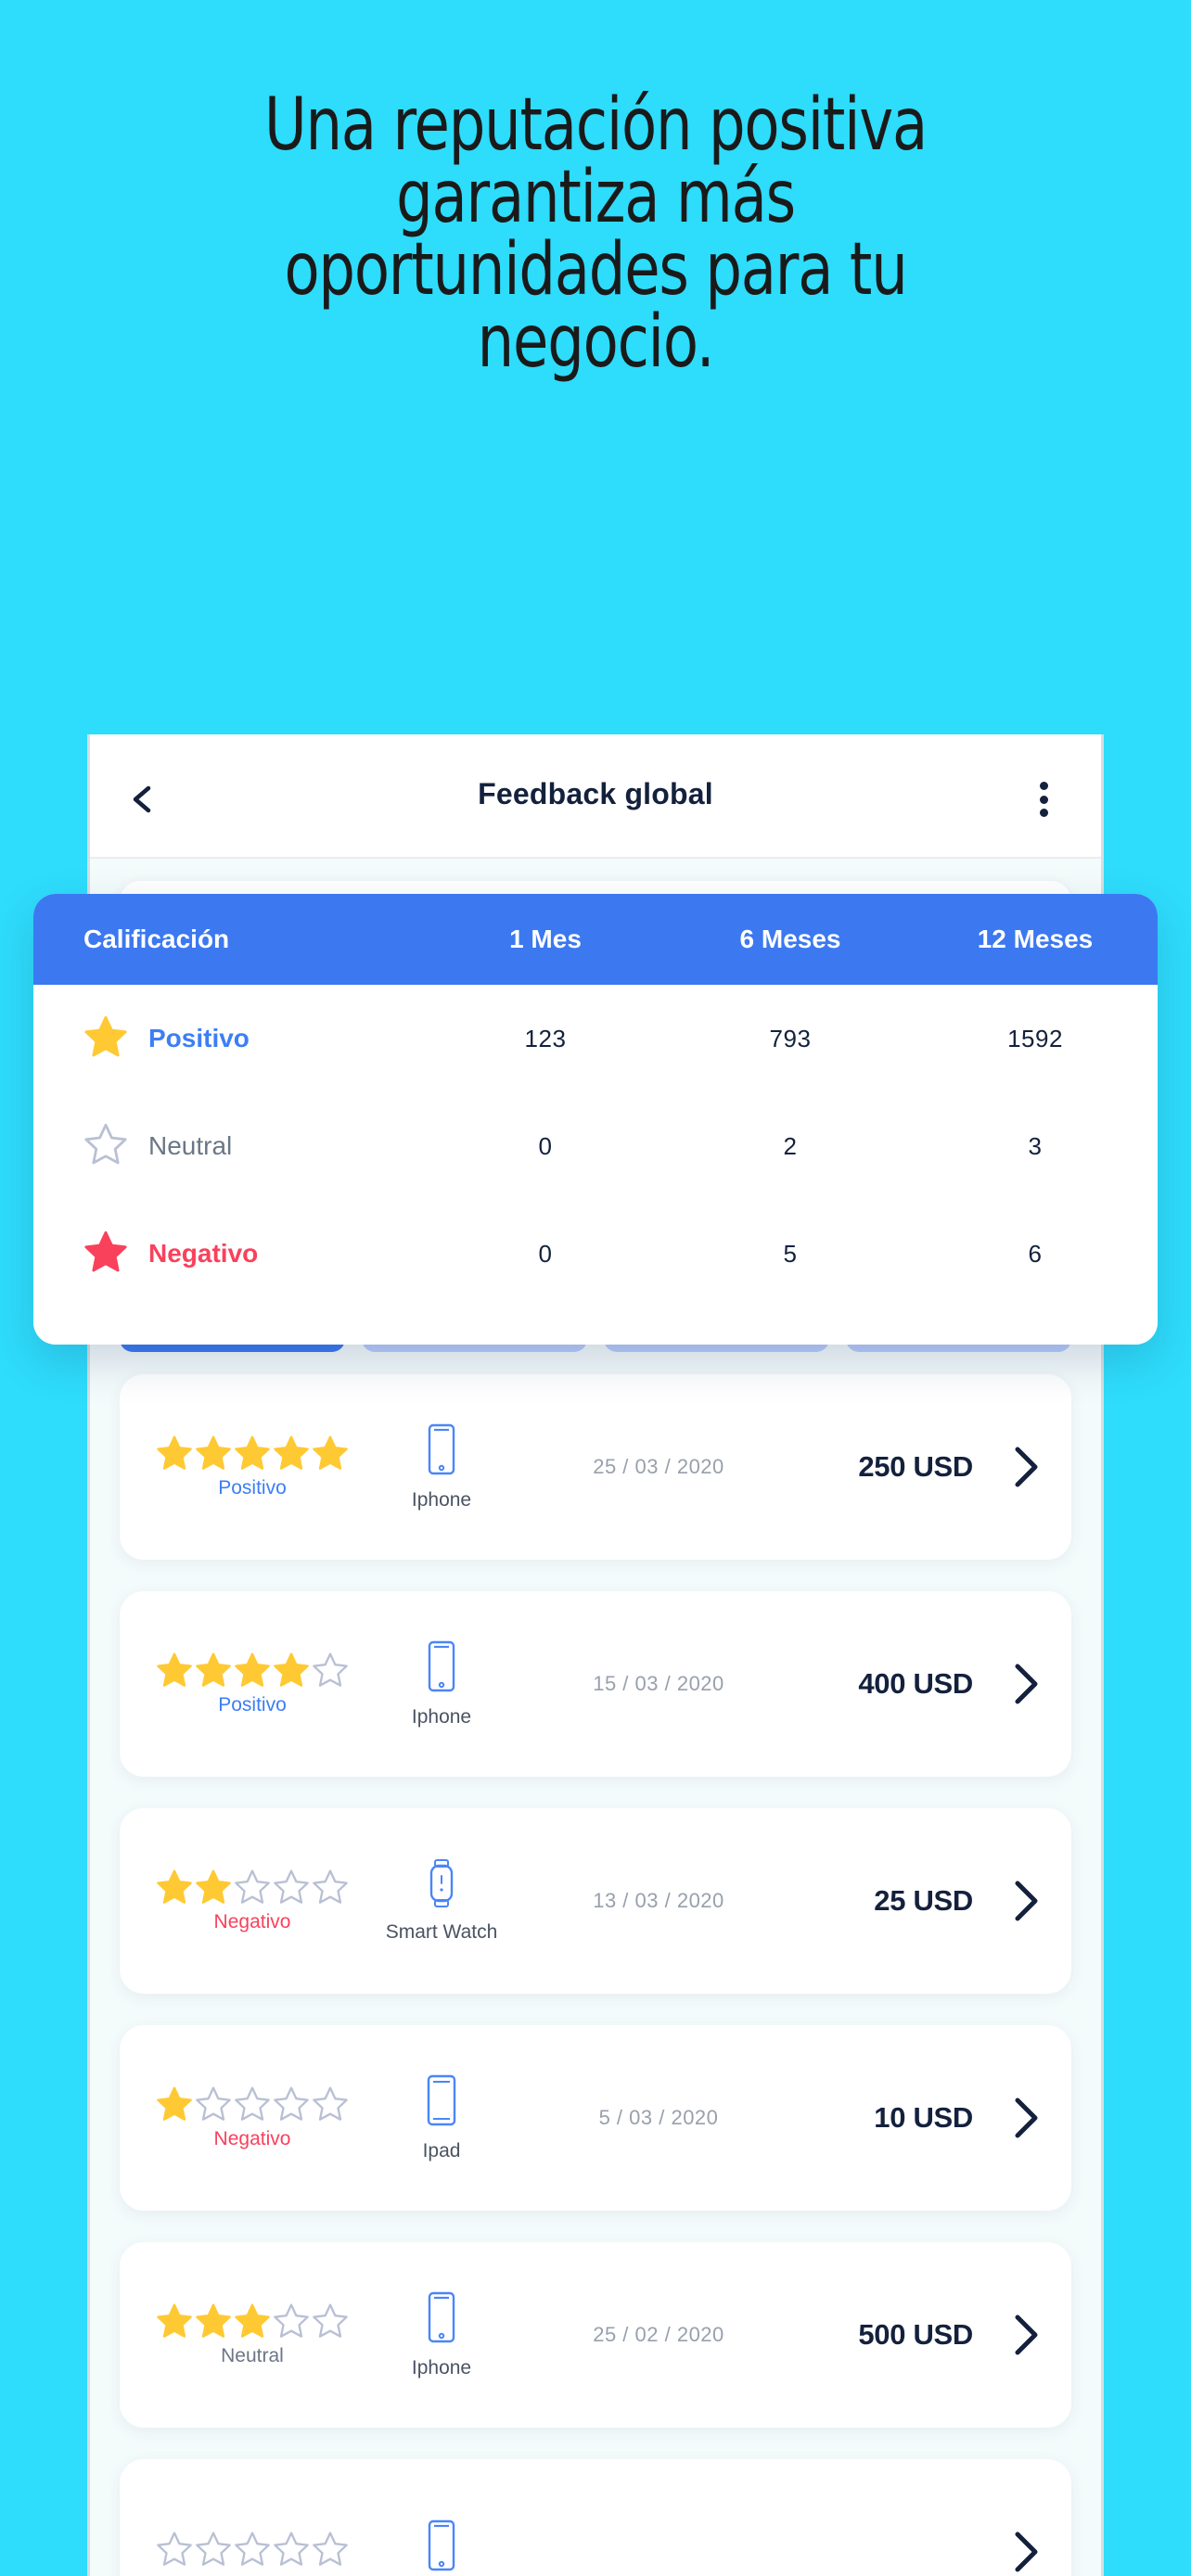 The width and height of the screenshot is (1191, 2576). What do you see at coordinates (658, 2334) in the screenshot?
I see `feedback-date: 25 / 02 / 2020` at bounding box center [658, 2334].